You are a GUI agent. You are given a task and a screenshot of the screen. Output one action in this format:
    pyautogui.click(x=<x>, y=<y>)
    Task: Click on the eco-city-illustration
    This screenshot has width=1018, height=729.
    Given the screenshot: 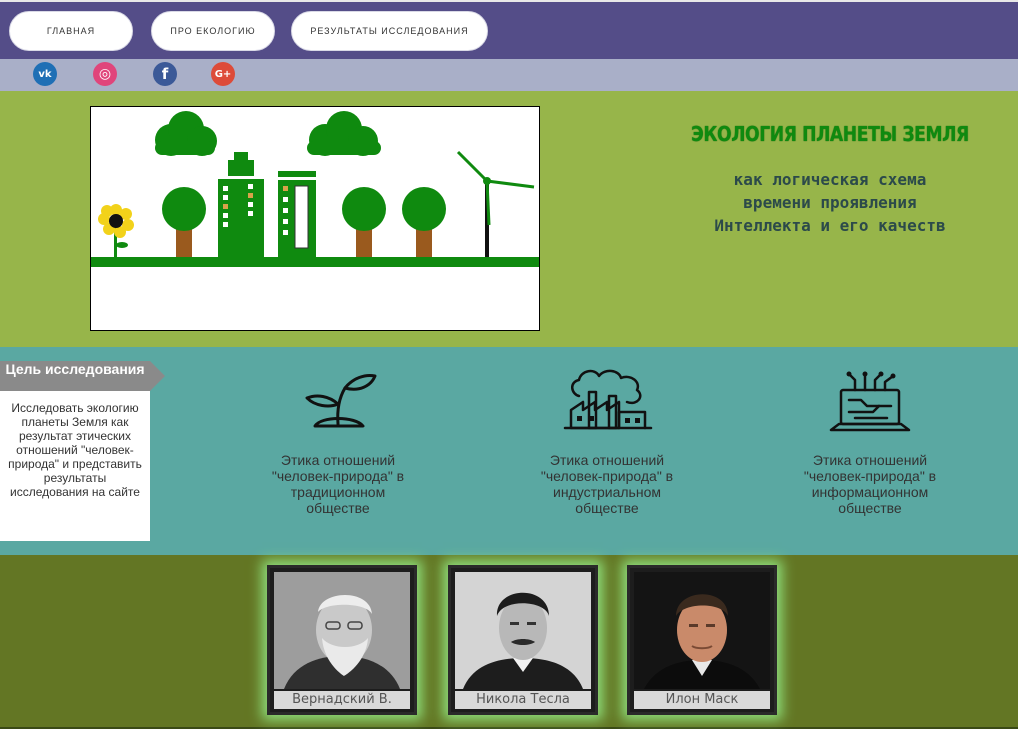 What is the action you would take?
    pyautogui.click(x=315, y=218)
    